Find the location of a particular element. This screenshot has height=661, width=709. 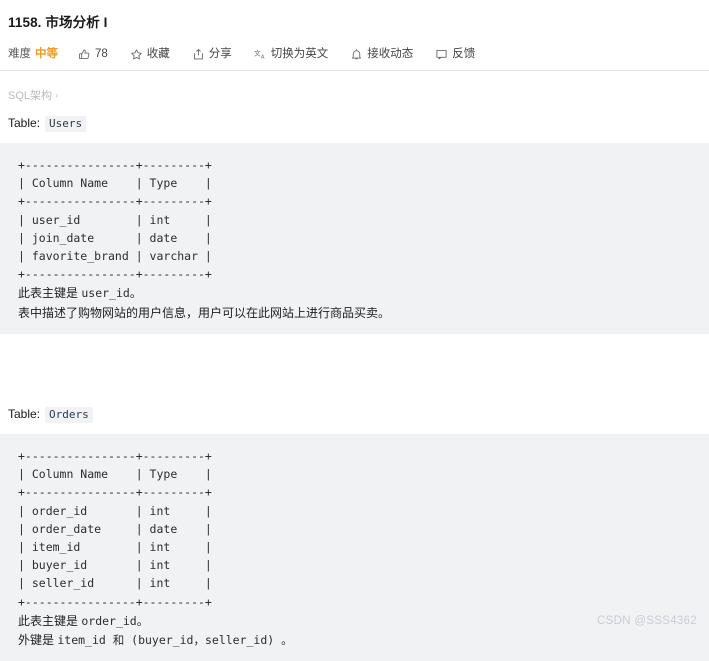

chevron-right-icon: › is located at coordinates (57, 95).